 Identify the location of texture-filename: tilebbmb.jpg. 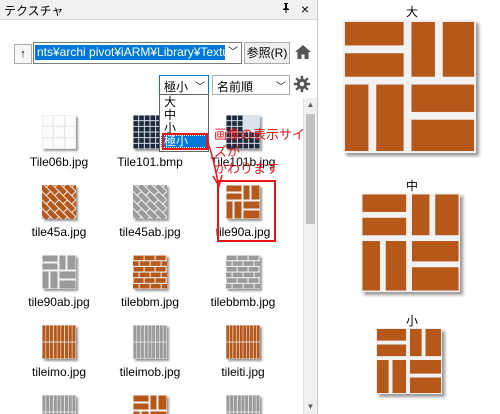
(243, 302).